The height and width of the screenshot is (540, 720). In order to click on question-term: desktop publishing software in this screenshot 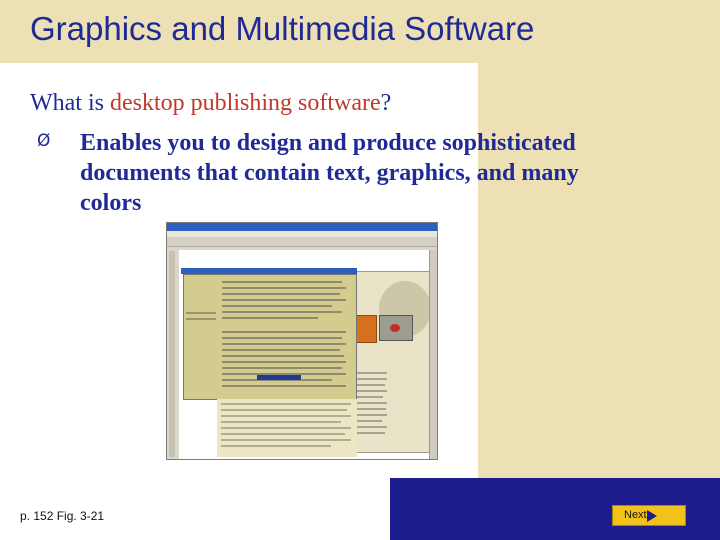, I will do `click(245, 103)`.